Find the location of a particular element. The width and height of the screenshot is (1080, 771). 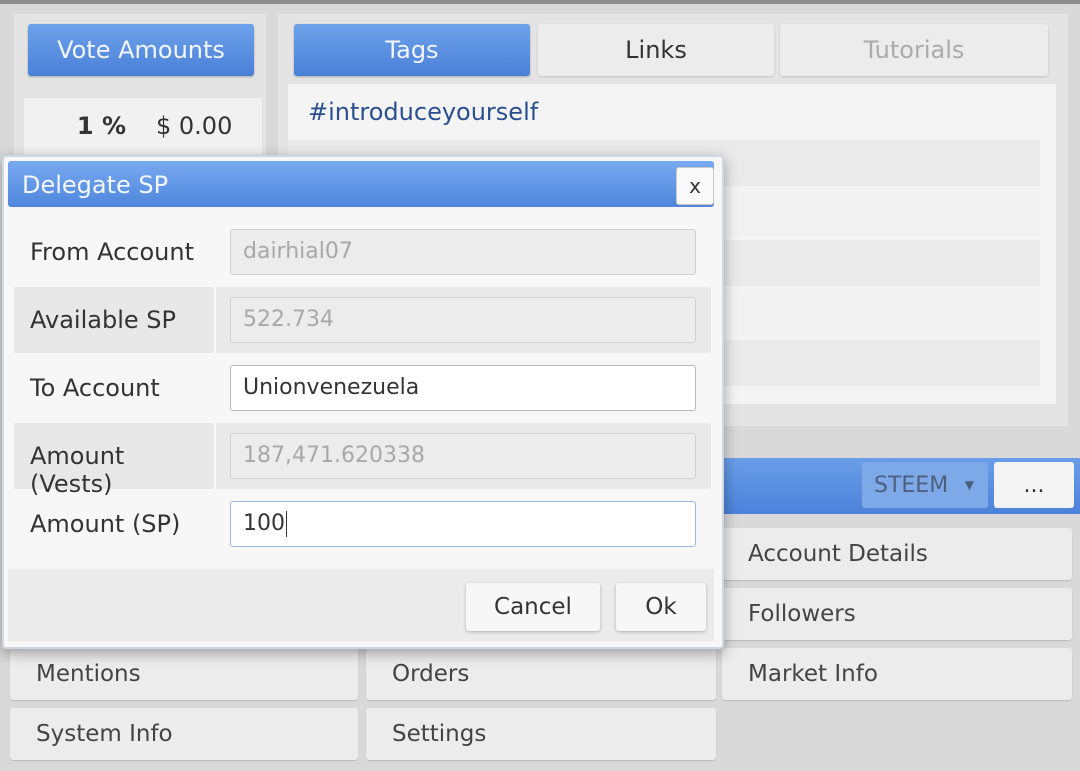

field-label-cell: To Account is located at coordinates (114, 388).